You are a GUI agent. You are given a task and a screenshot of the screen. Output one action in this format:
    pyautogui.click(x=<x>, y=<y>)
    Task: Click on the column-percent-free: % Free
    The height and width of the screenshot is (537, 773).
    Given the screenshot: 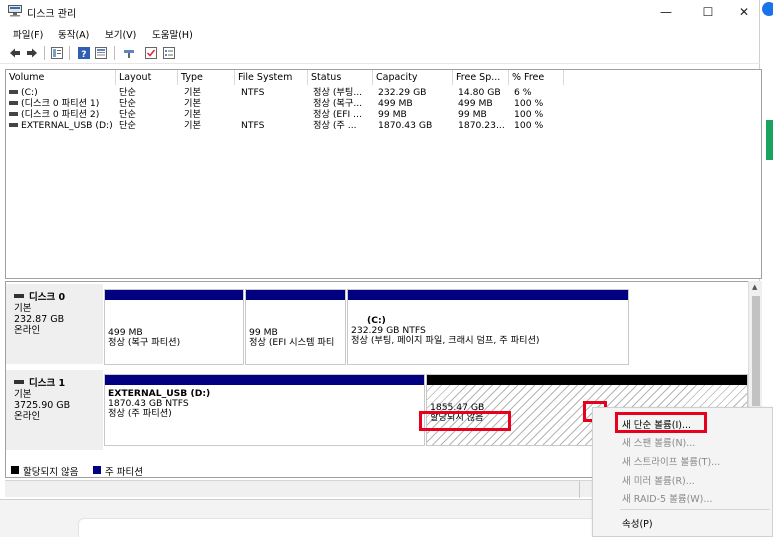 What is the action you would take?
    pyautogui.click(x=536, y=77)
    